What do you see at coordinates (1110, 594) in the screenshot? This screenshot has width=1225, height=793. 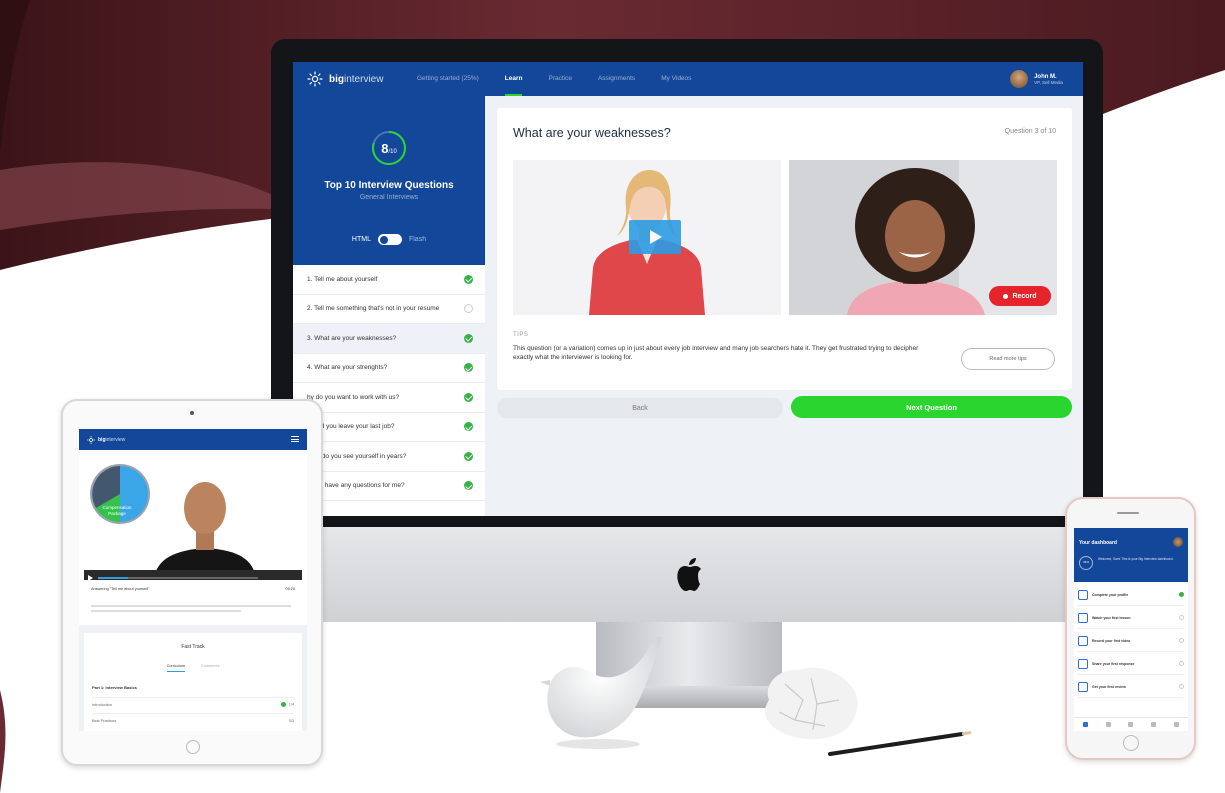 I see `task-label: Complete your profile` at bounding box center [1110, 594].